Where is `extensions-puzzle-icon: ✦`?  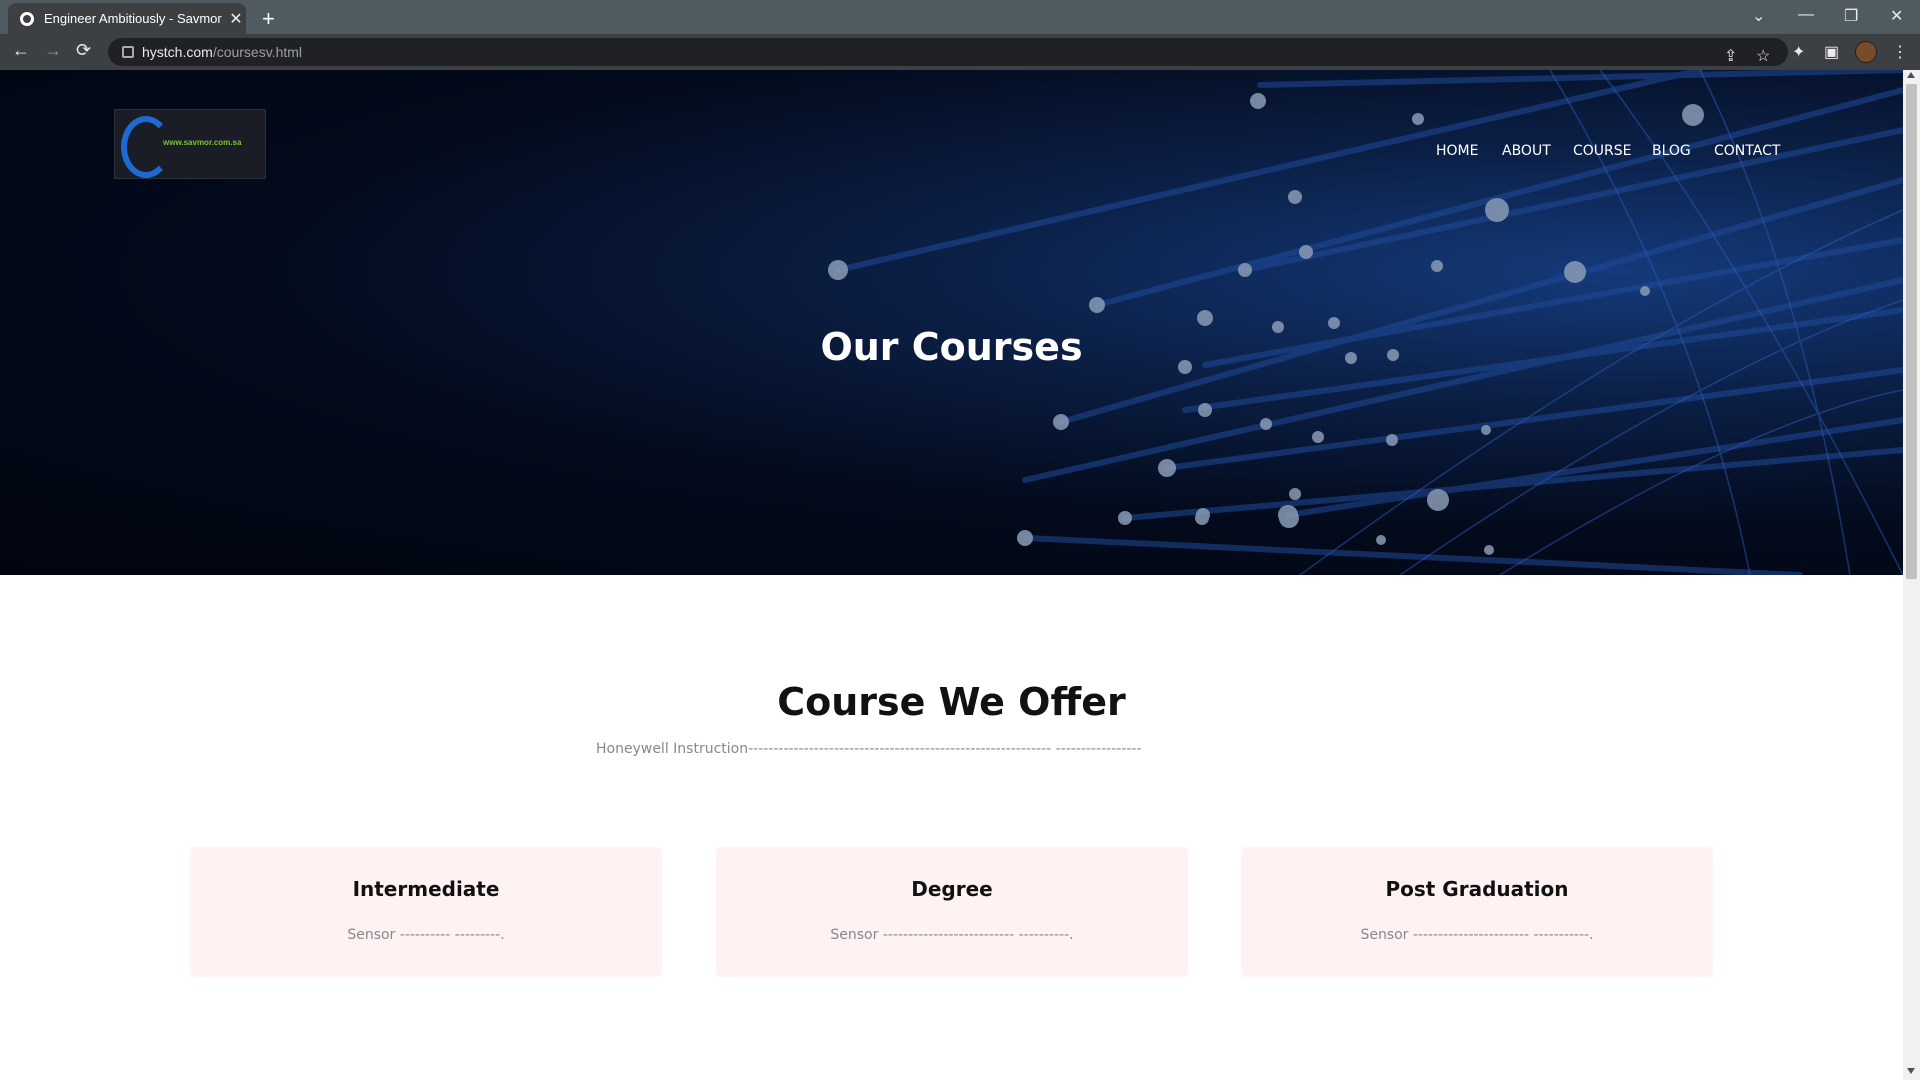
extensions-puzzle-icon: ✦ is located at coordinates (1798, 52).